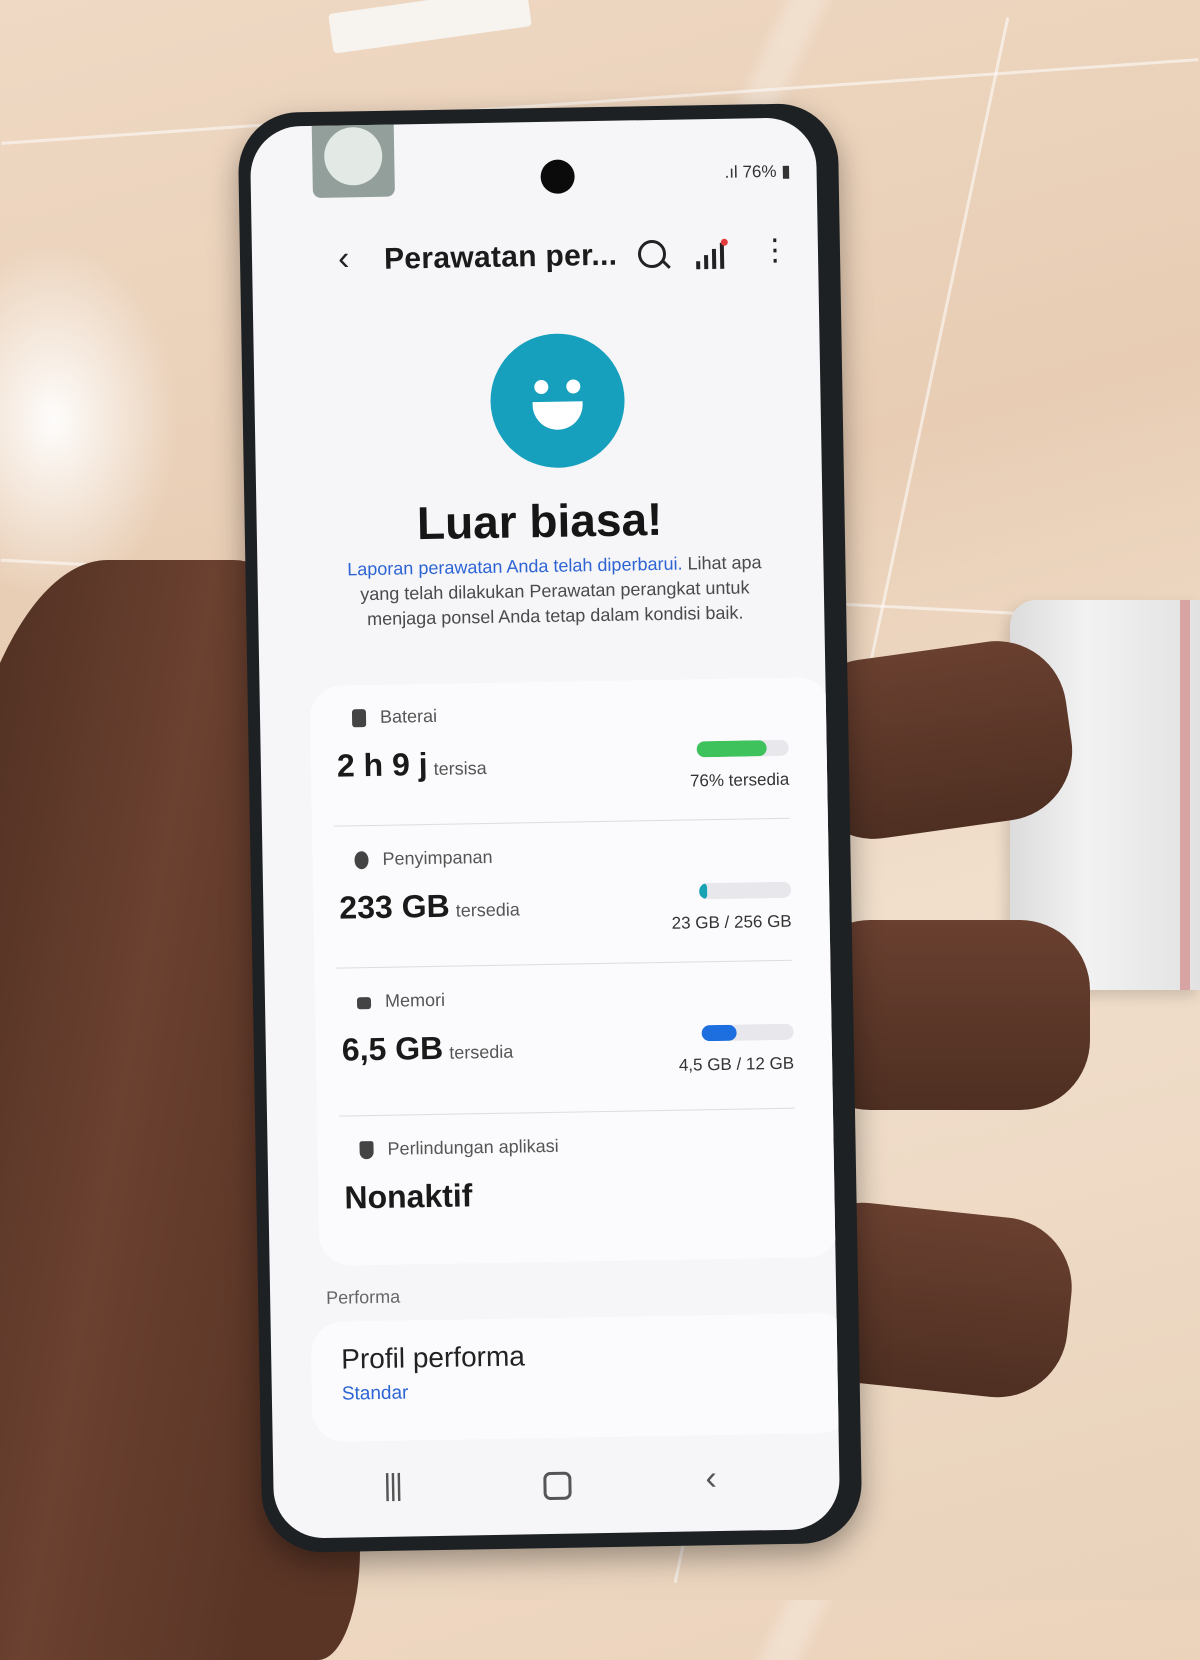 Image resolution: width=1200 pixels, height=1660 pixels. I want to click on battery-bar, so click(742, 748).